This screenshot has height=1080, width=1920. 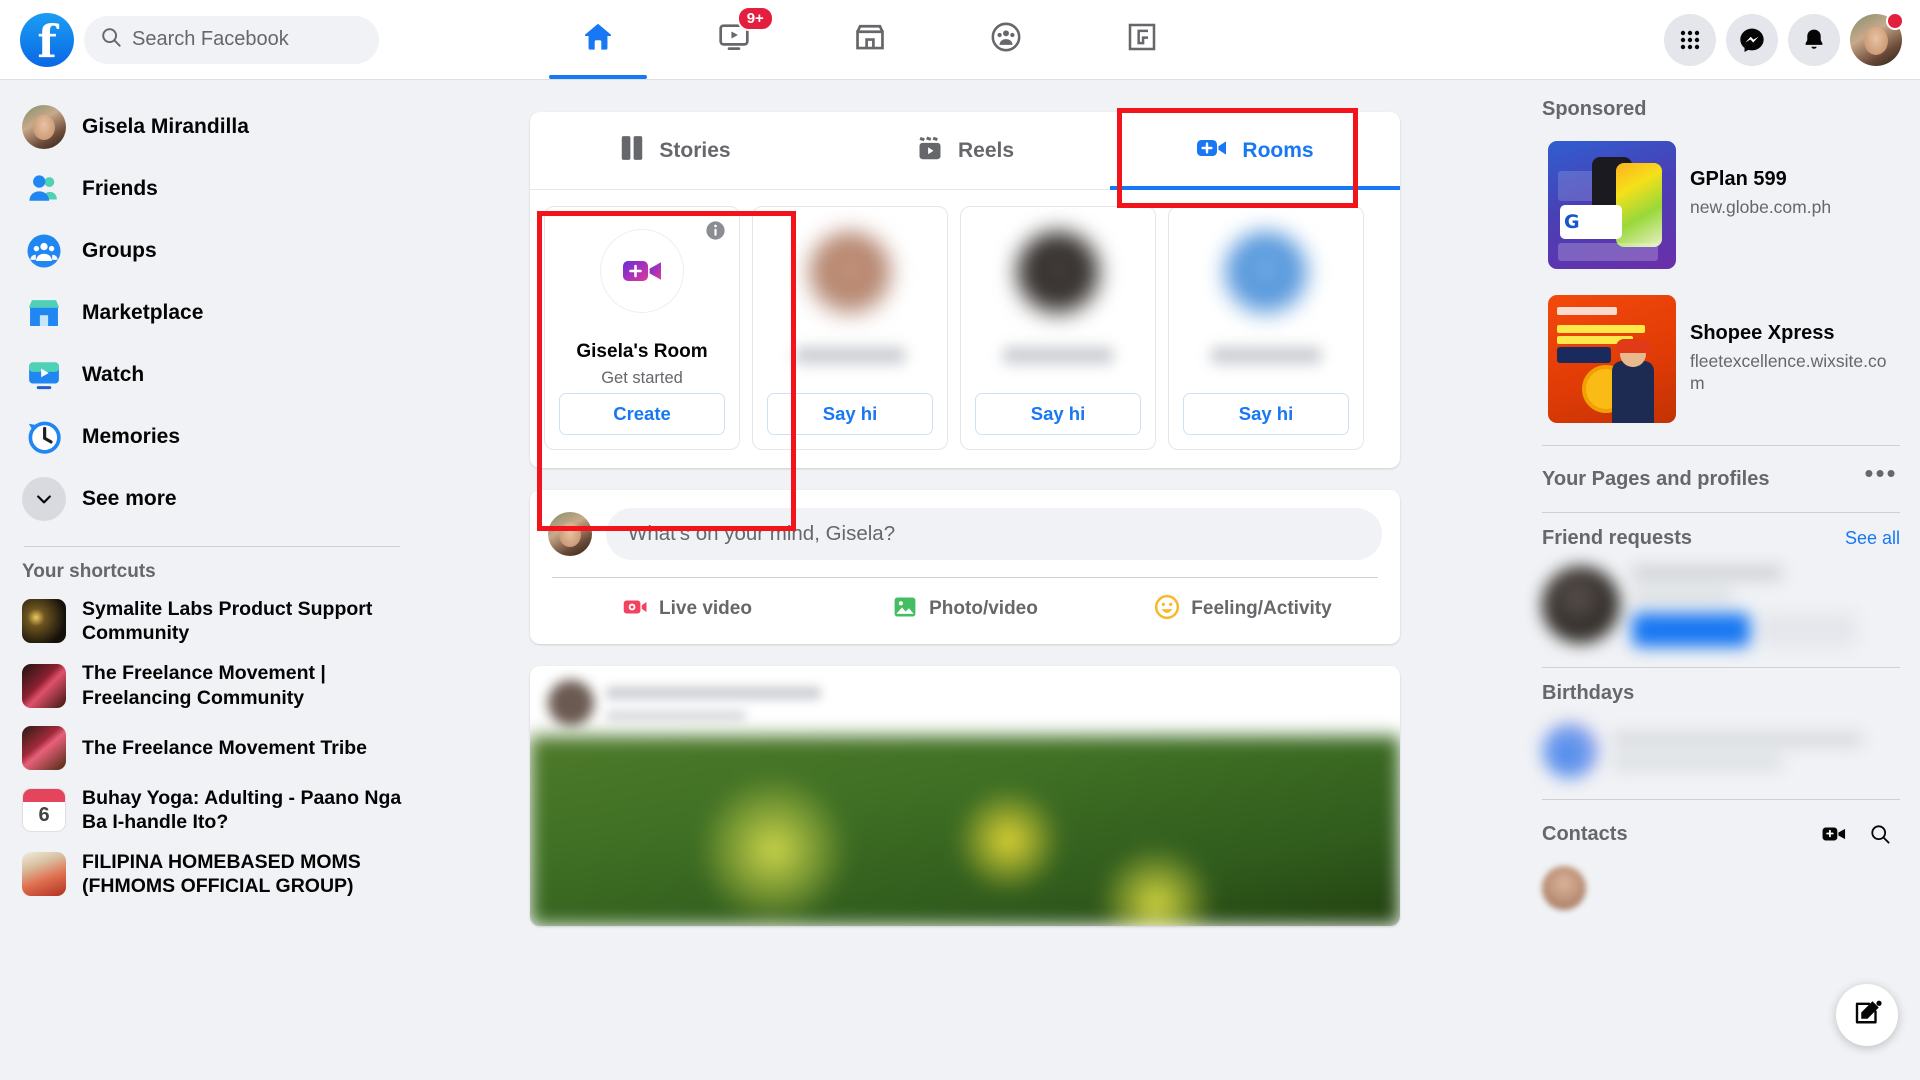 I want to click on feeling-activity-button: Feeling/Activity, so click(x=1243, y=609).